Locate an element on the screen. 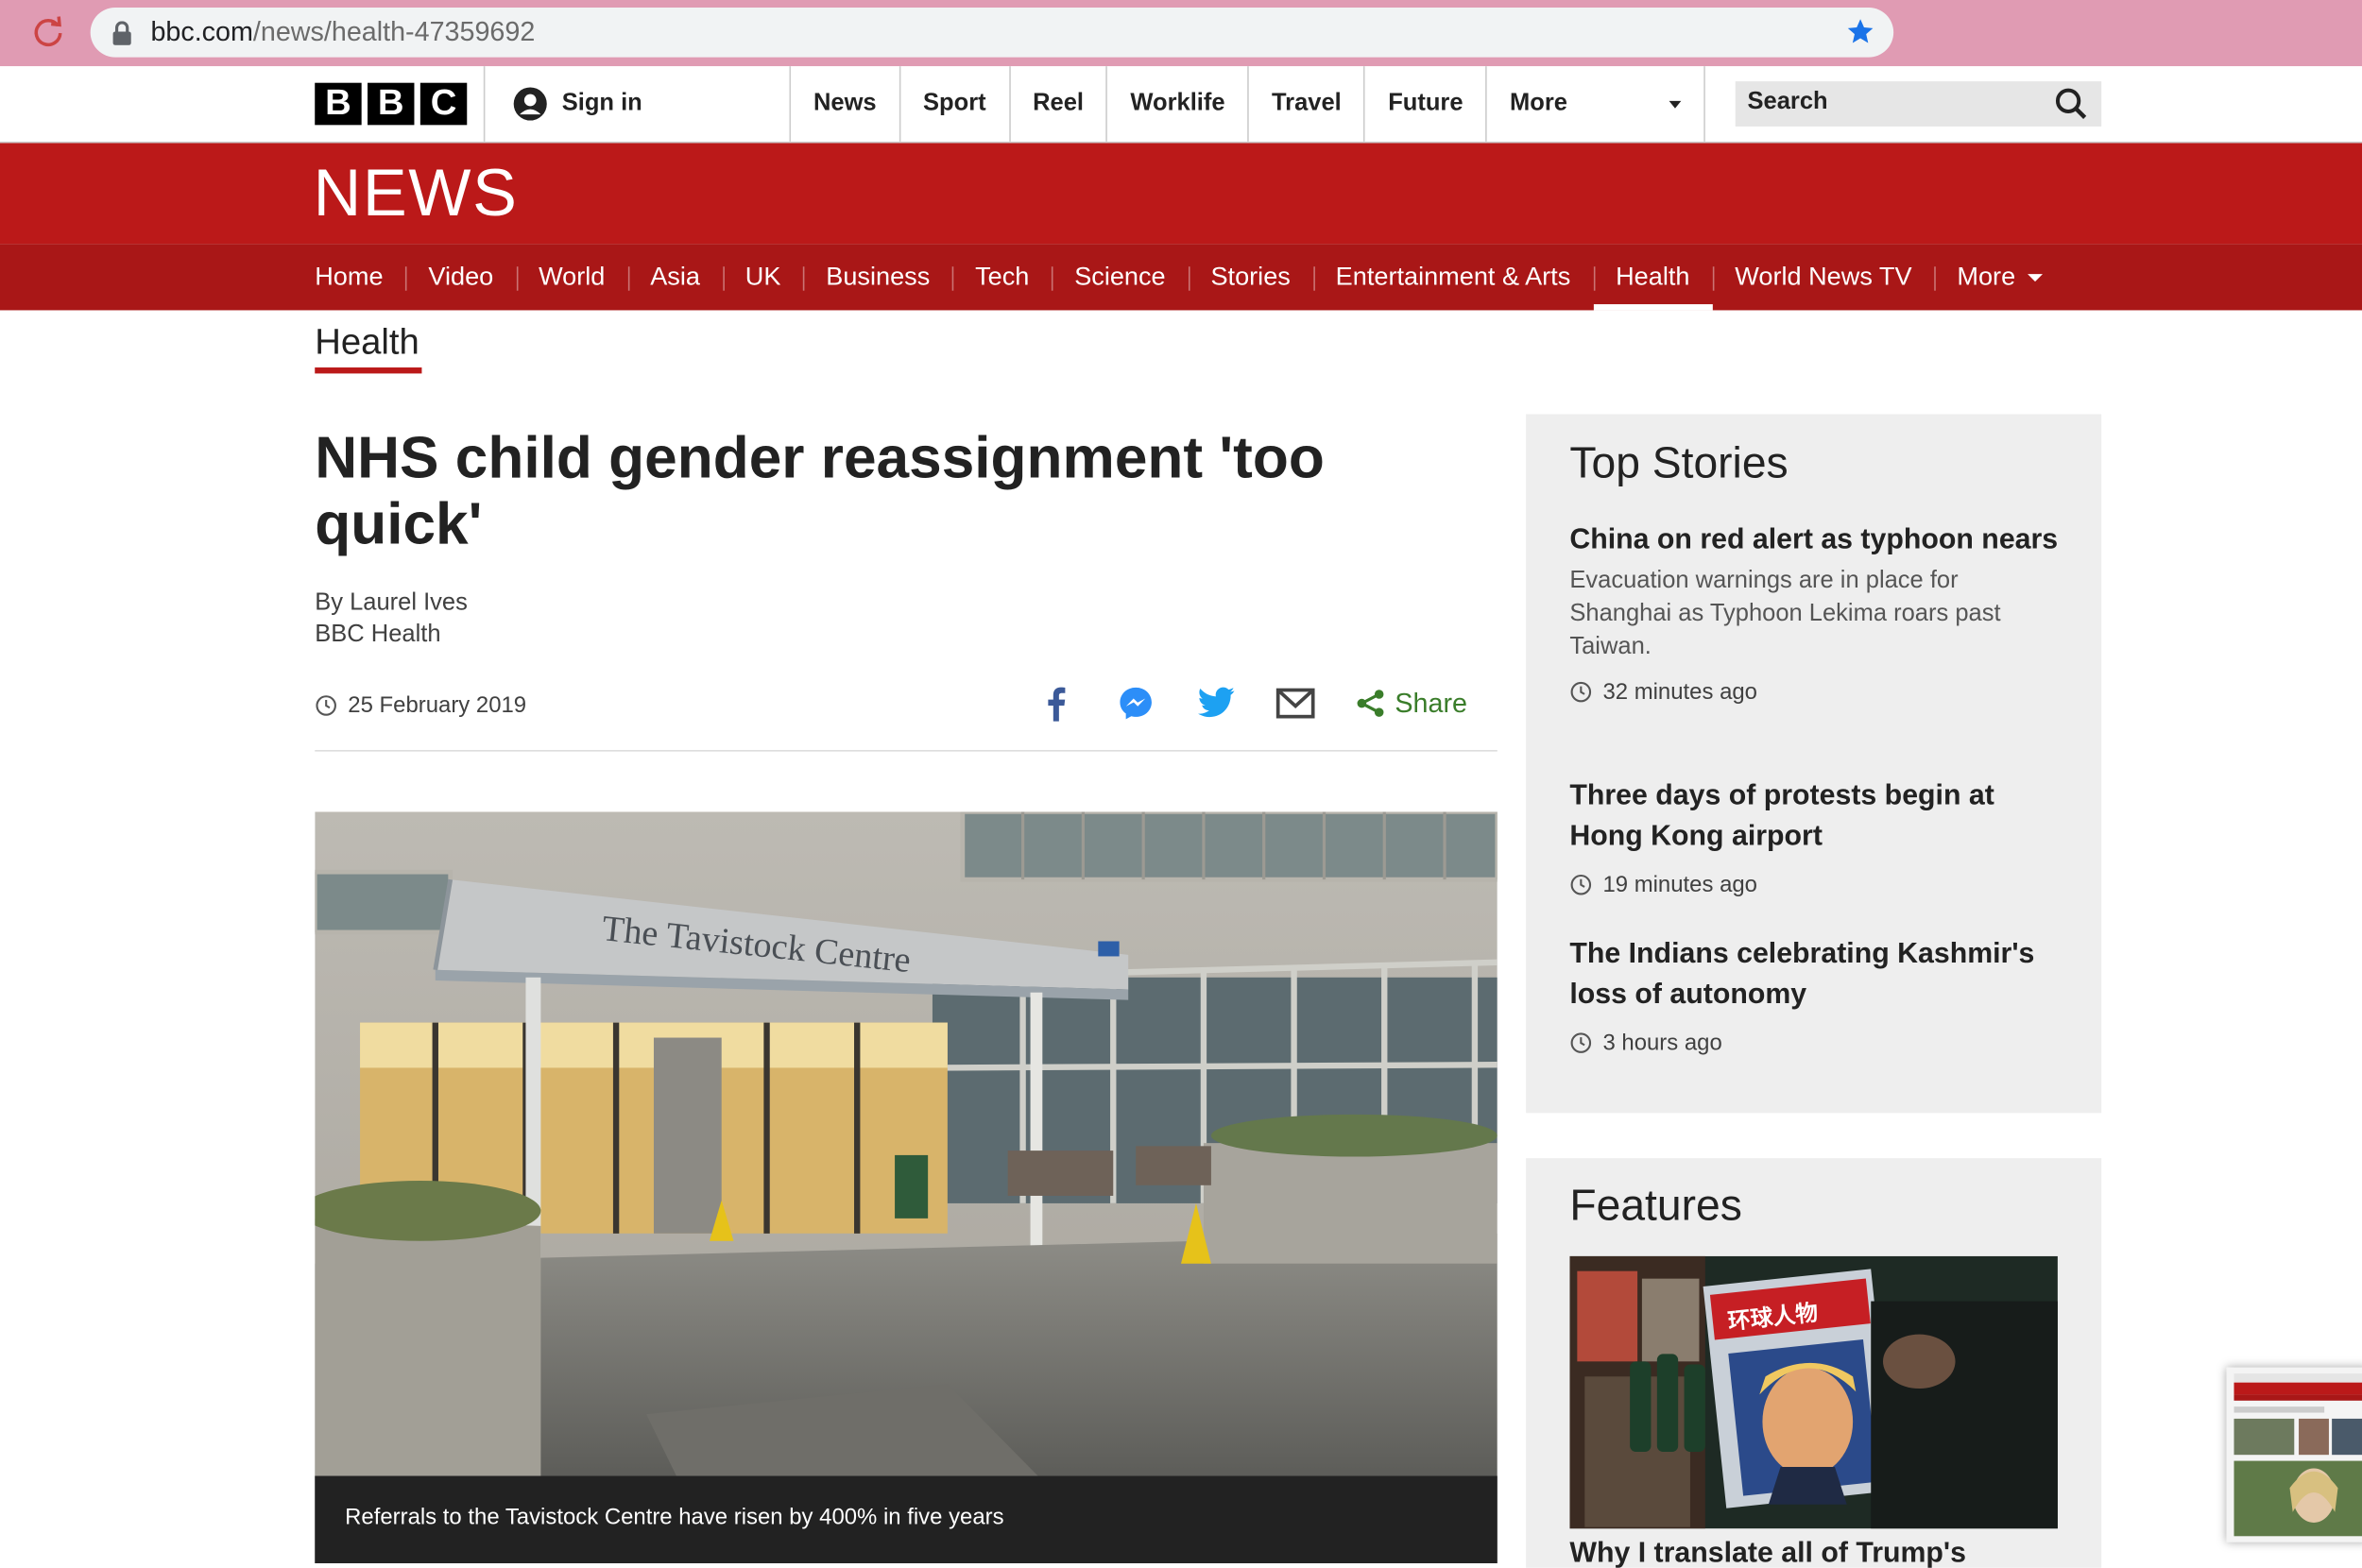  news-nav-business: Business is located at coordinates (878, 277).